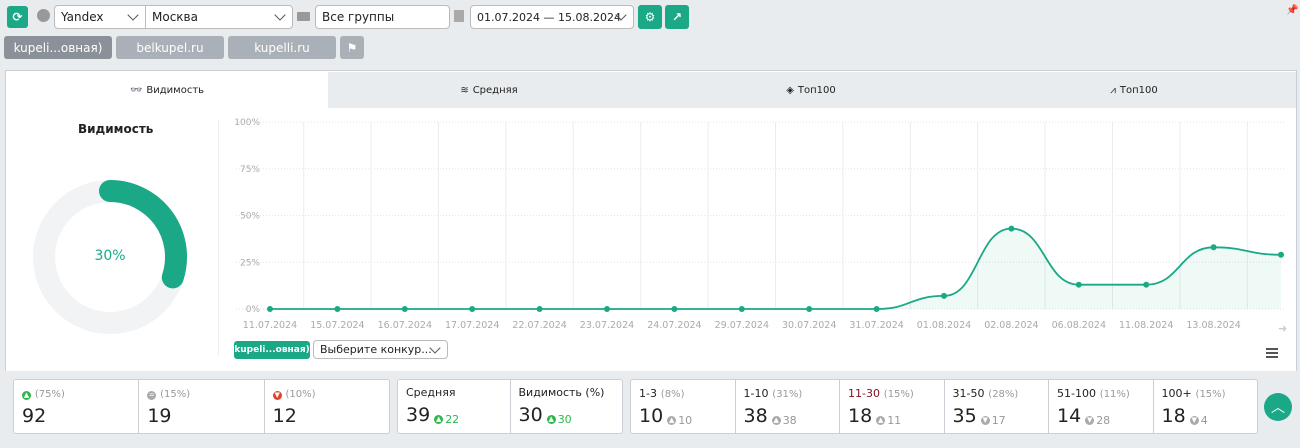  Describe the element at coordinates (892, 406) in the screenshot. I see `range-cell: 11-30 (15%) 18 ▲ 11` at that location.